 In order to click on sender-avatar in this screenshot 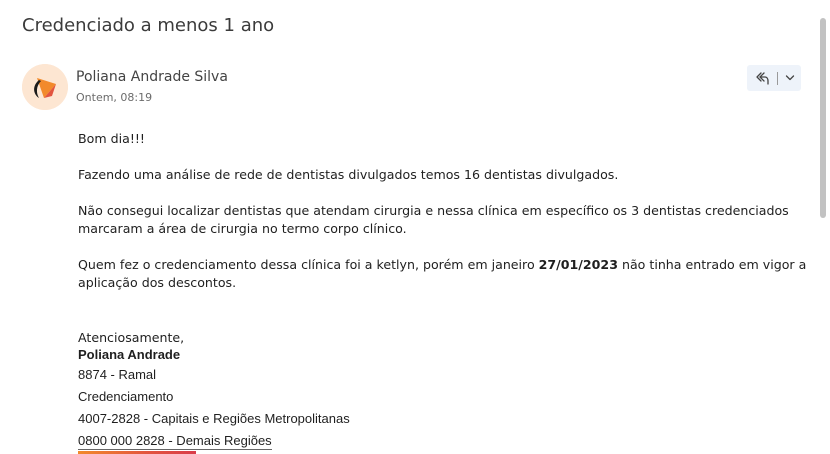, I will do `click(45, 87)`.